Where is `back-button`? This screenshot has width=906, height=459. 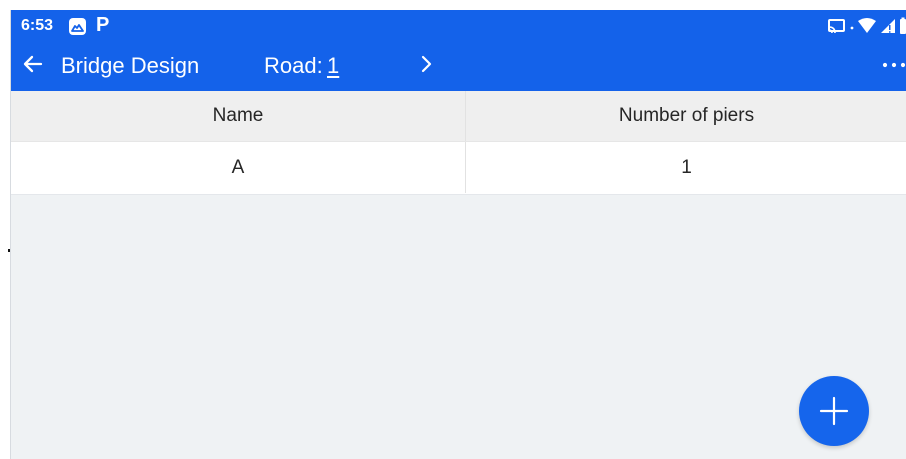
back-button is located at coordinates (33, 64).